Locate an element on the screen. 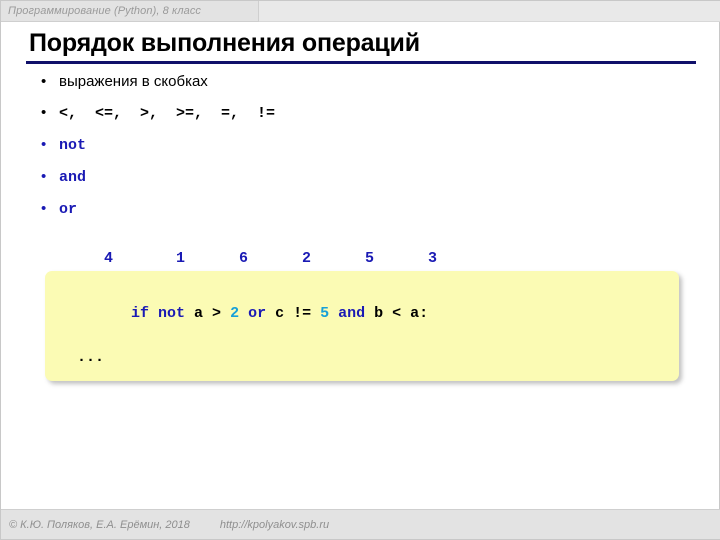 The image size is (720, 540). list-item: • выражения в скобках is located at coordinates (351, 89).